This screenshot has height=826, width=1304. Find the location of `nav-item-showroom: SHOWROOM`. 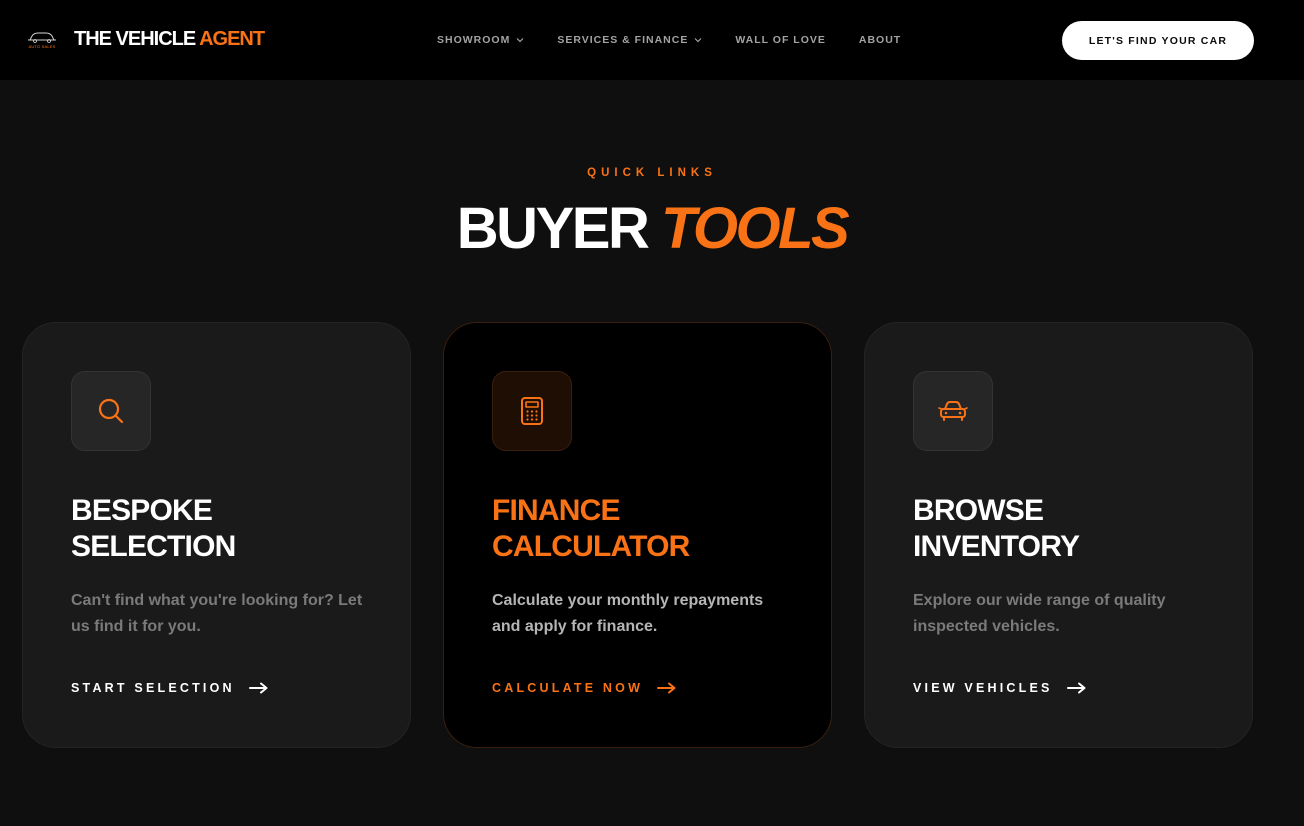

nav-item-showroom: SHOWROOM is located at coordinates (480, 40).